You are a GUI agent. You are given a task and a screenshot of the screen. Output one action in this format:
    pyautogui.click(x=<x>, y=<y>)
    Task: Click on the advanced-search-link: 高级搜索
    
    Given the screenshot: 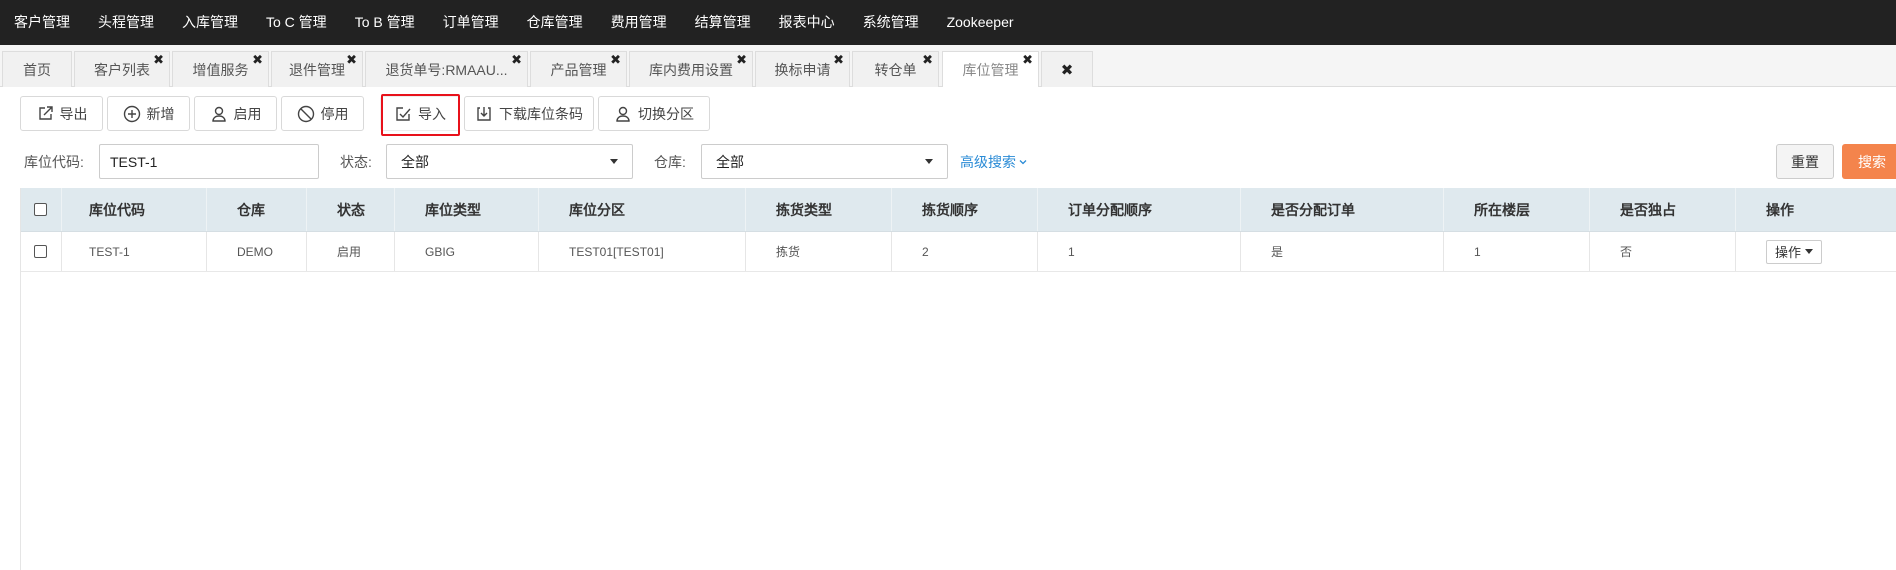 What is the action you would take?
    pyautogui.click(x=994, y=162)
    